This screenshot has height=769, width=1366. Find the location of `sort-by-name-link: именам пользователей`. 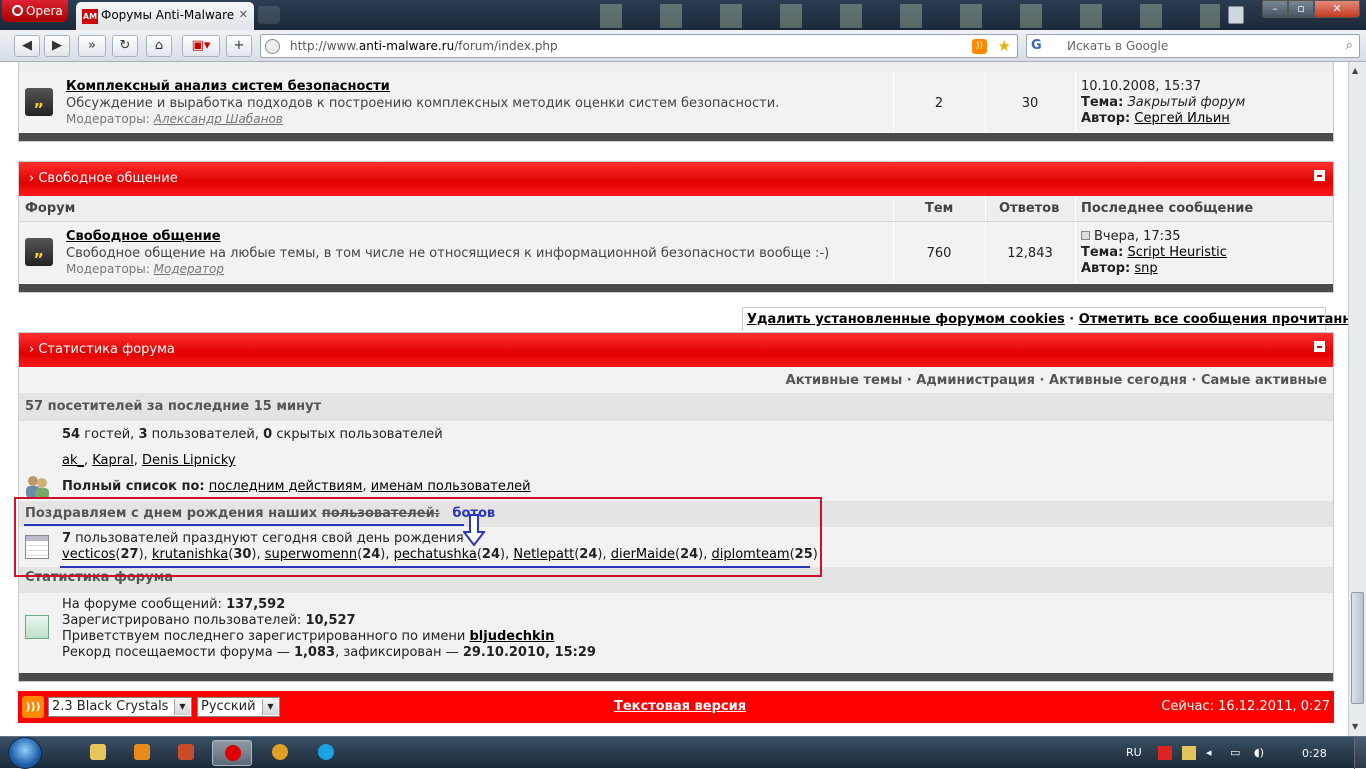

sort-by-name-link: именам пользователей is located at coordinates (451, 486).